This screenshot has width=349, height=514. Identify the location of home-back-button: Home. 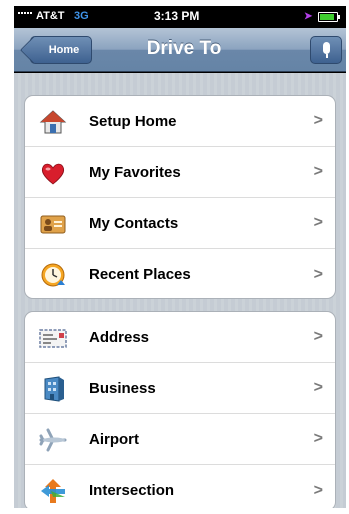
(61, 50).